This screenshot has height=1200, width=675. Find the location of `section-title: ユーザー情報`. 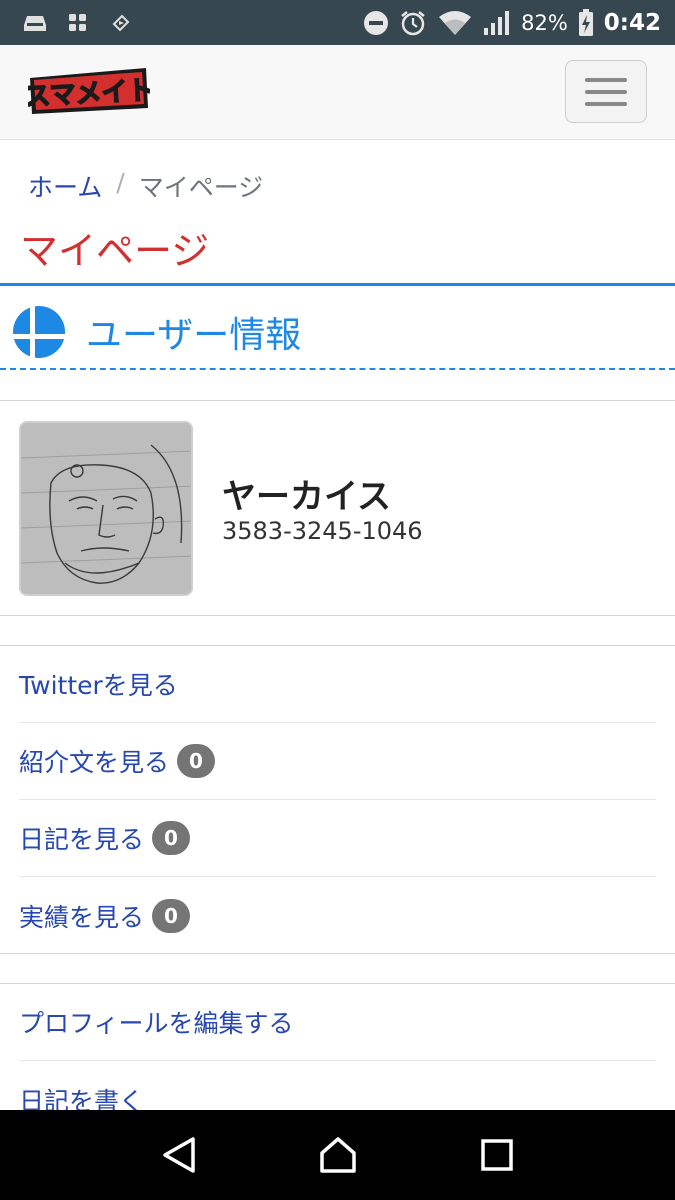

section-title: ユーザー情報 is located at coordinates (194, 335).